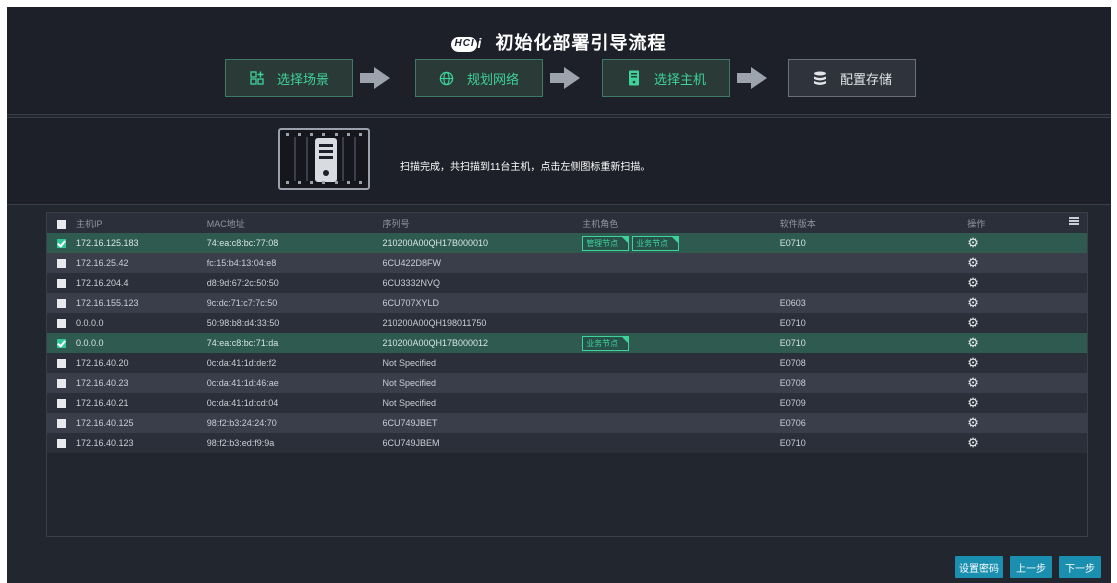 This screenshot has width=1117, height=583. What do you see at coordinates (1074, 221) in the screenshot?
I see `column-menu-icon` at bounding box center [1074, 221].